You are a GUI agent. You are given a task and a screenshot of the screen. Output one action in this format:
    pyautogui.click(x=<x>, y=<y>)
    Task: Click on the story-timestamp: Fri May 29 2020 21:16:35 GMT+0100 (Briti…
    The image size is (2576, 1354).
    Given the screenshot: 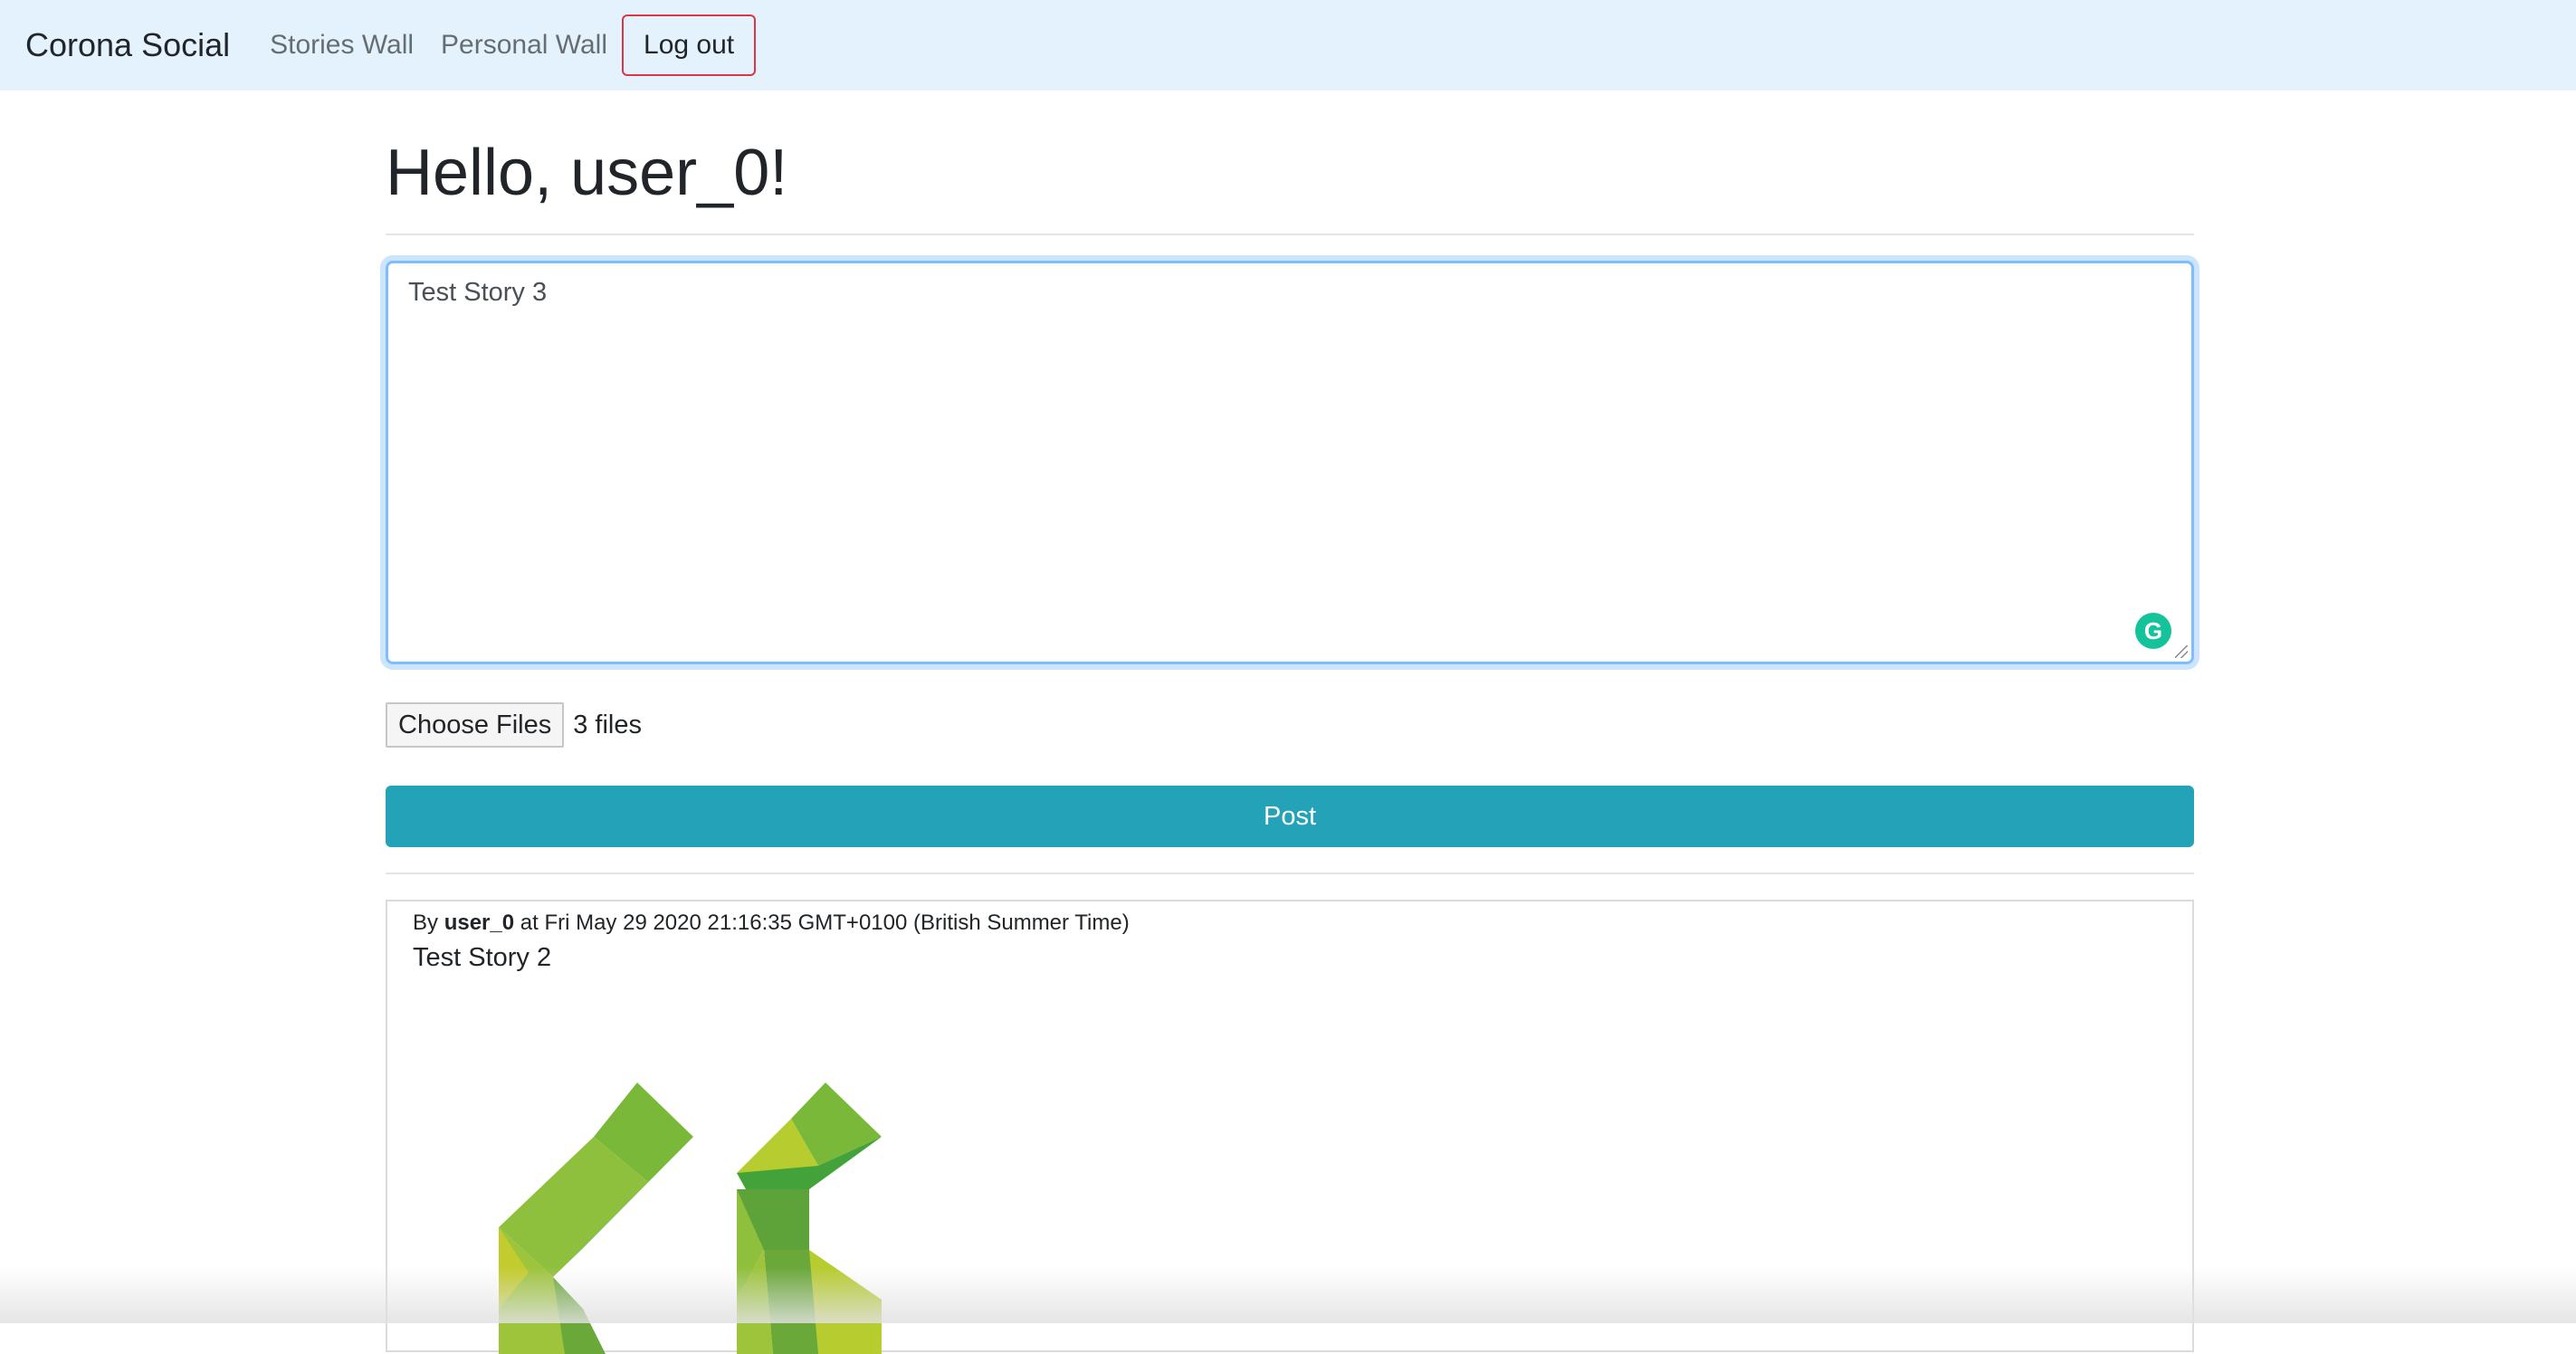 What is the action you would take?
    pyautogui.click(x=837, y=923)
    